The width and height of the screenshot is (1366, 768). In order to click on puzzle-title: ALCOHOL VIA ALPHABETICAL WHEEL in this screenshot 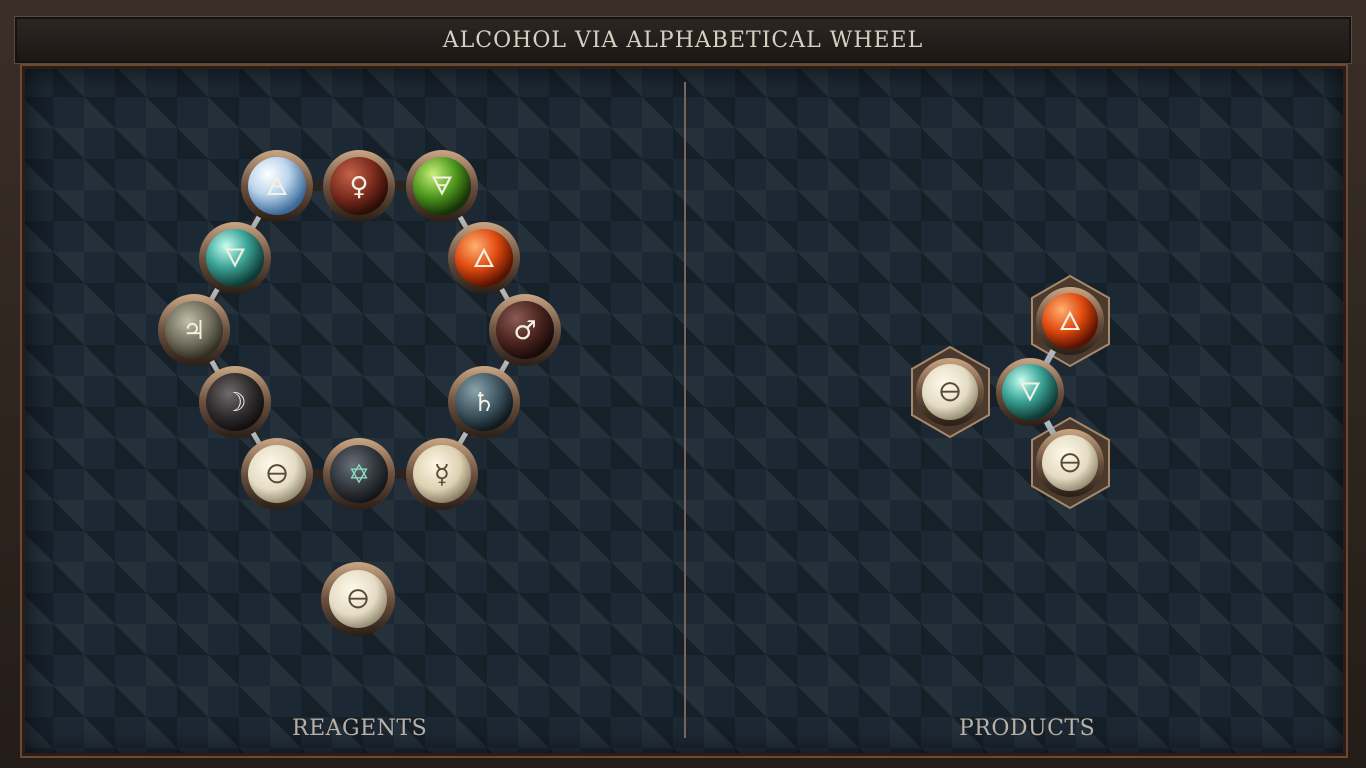, I will do `click(683, 40)`.